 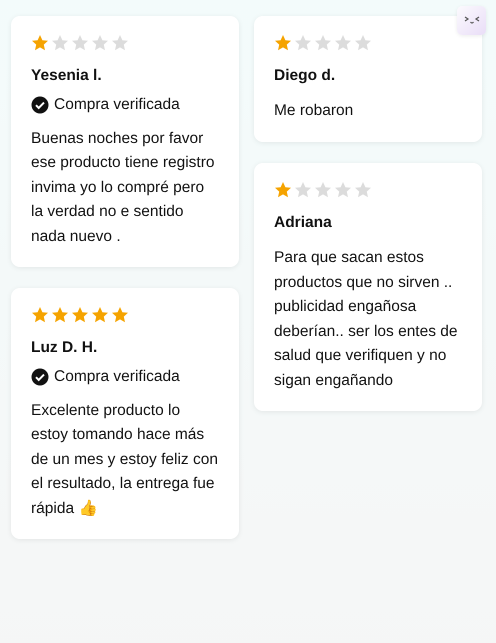 What do you see at coordinates (303, 222) in the screenshot?
I see `reviewer-name: Adriana` at bounding box center [303, 222].